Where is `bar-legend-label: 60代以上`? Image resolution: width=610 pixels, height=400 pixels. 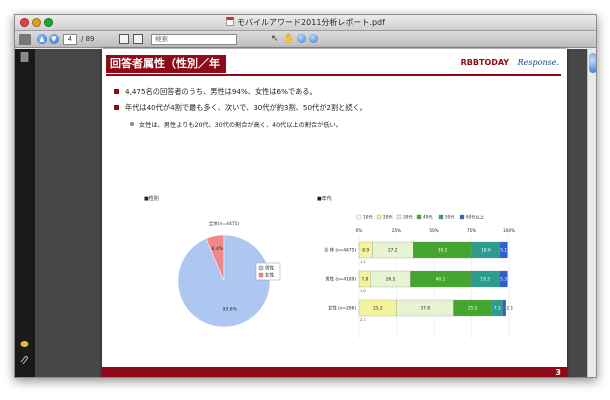 bar-legend-label: 60代以上 is located at coordinates (475, 217).